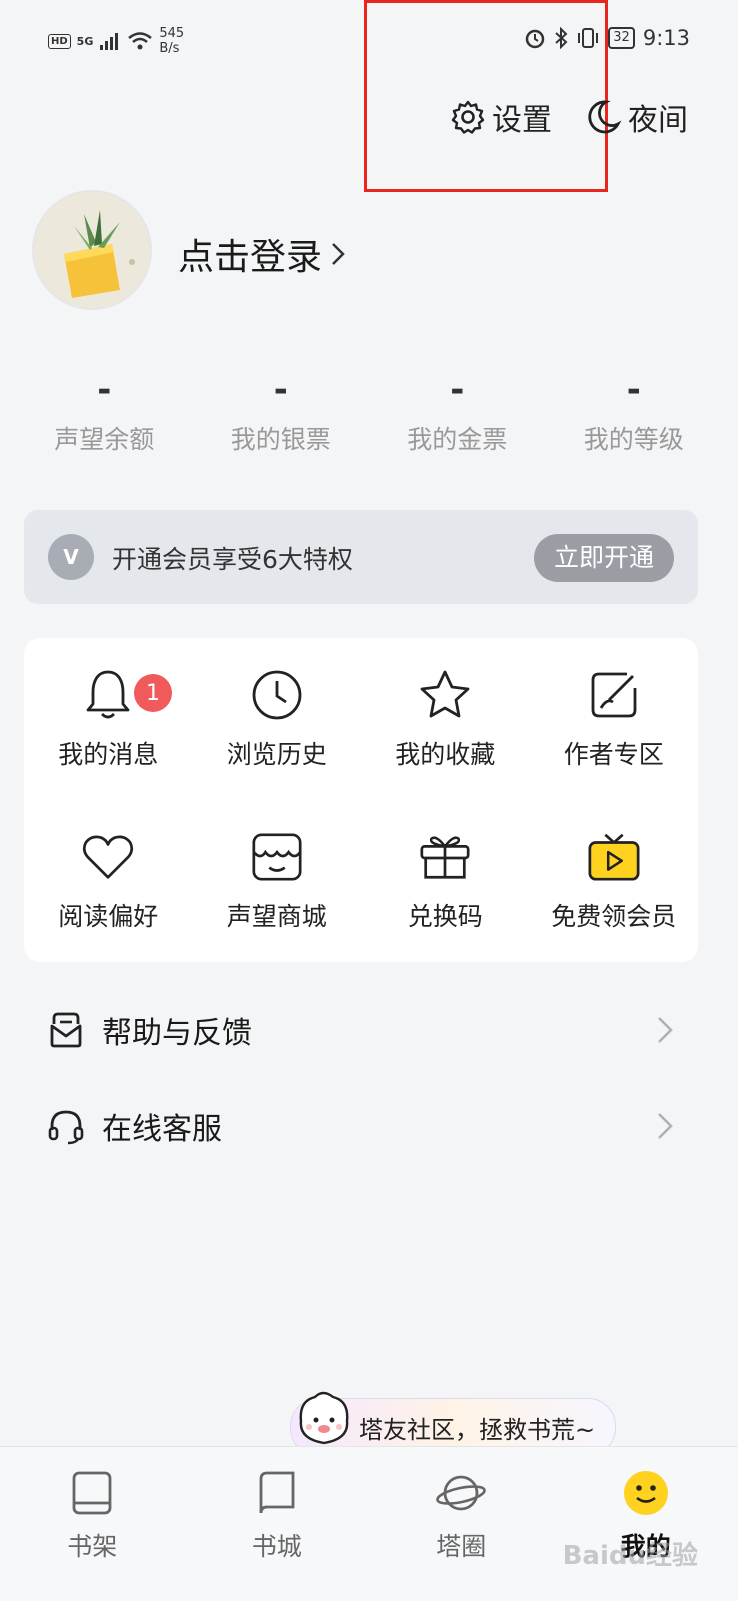 This screenshot has height=1601, width=738. Describe the element at coordinates (108, 695) in the screenshot. I see `bell-icon` at that location.